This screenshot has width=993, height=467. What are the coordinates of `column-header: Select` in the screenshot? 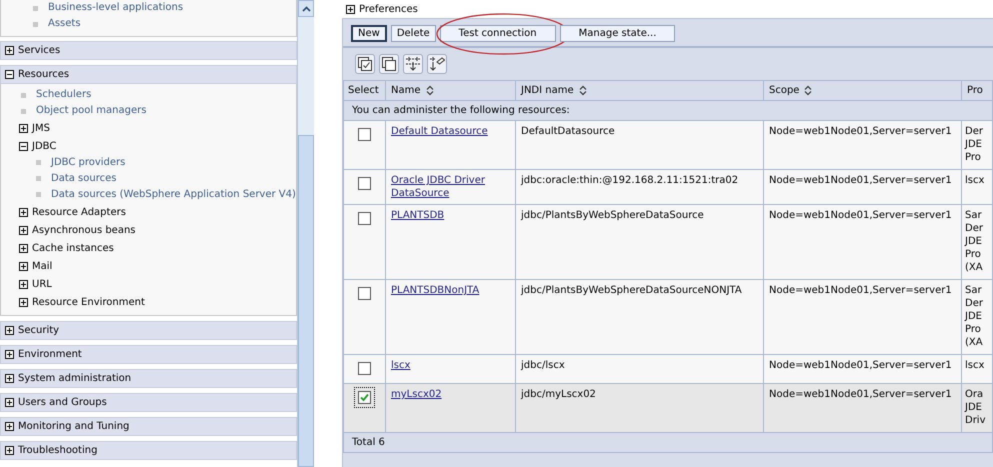 It's located at (365, 90).